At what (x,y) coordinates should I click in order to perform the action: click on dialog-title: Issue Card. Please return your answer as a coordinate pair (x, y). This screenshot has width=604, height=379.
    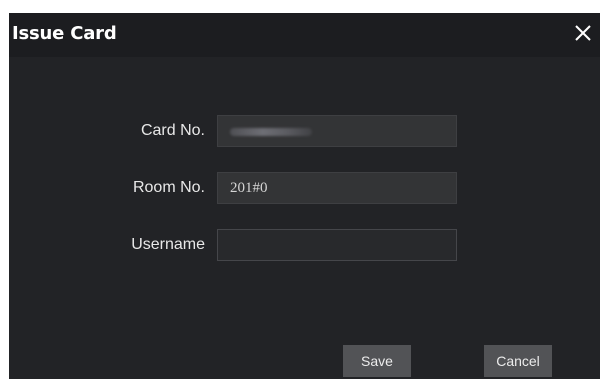
    Looking at the image, I should click on (64, 33).